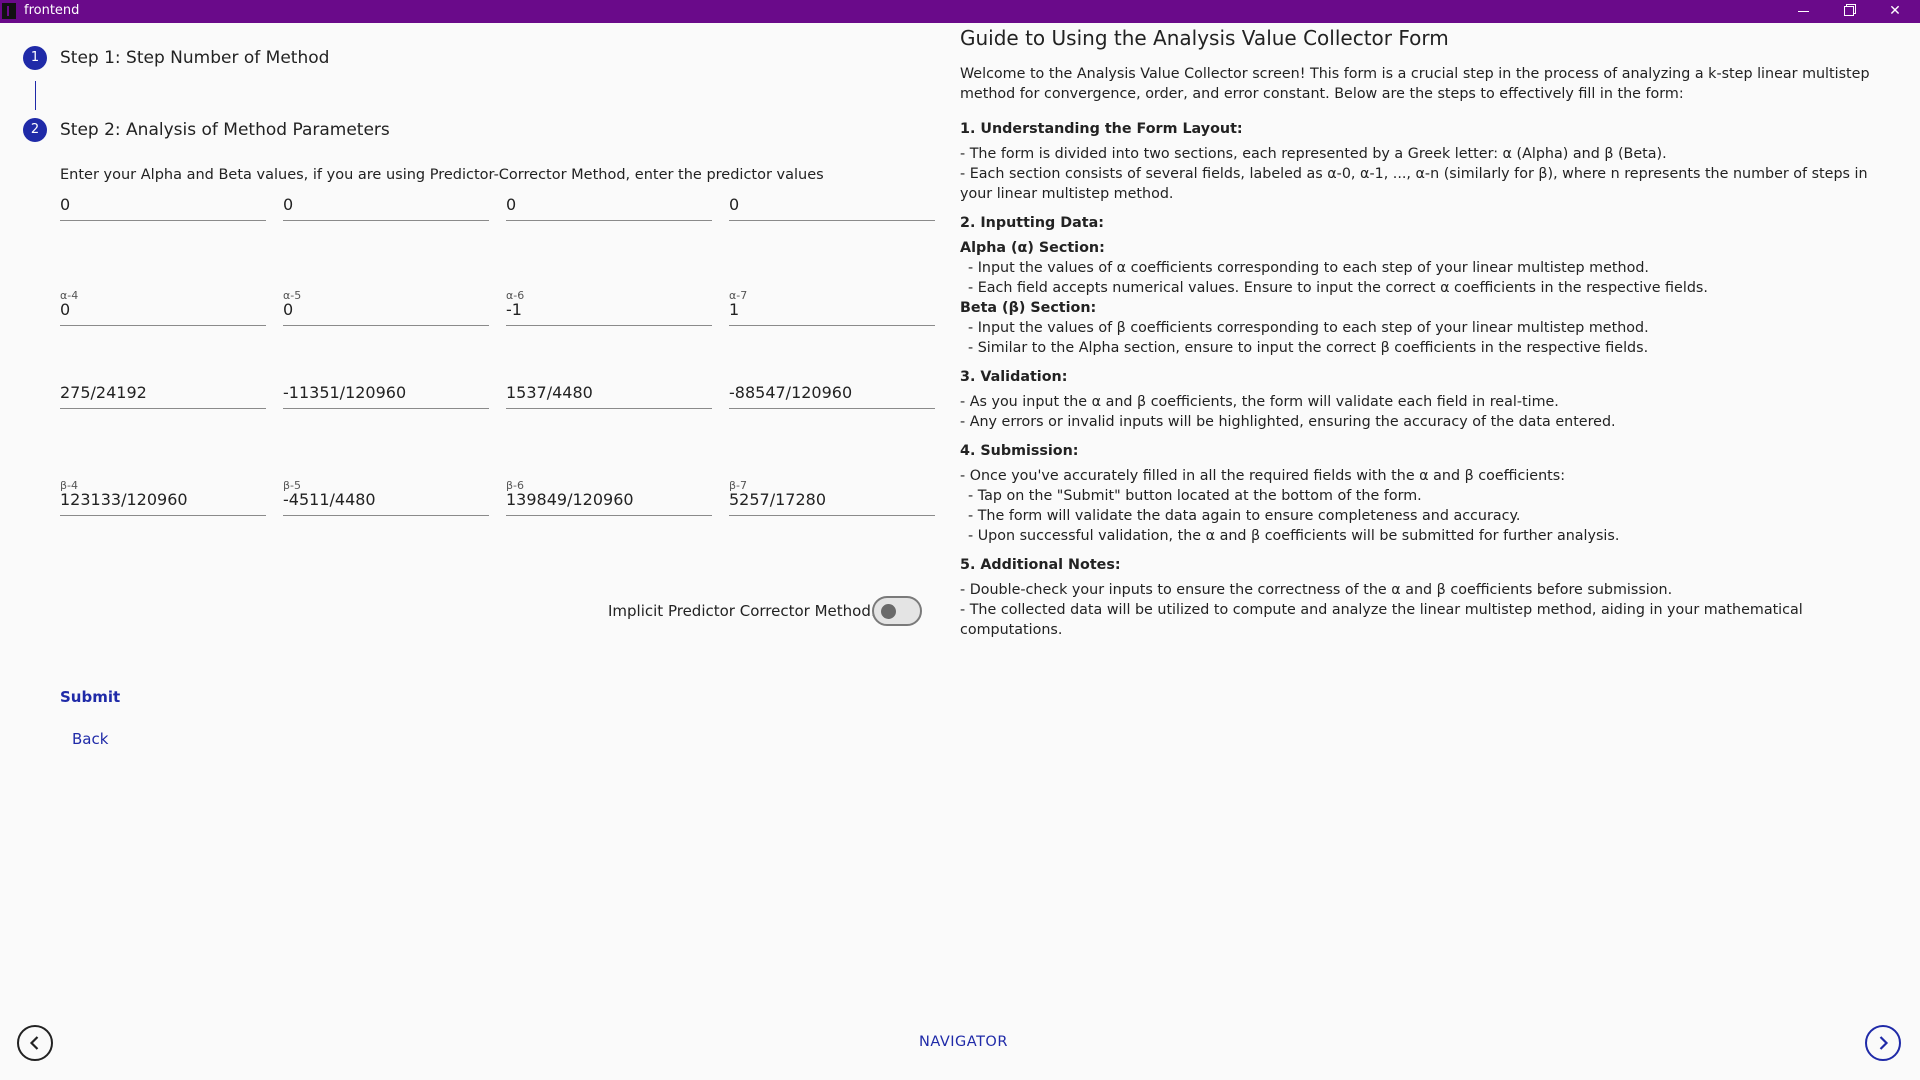  Describe the element at coordinates (609, 307) in the screenshot. I see `alpha-6-field: α-6 -1` at that location.